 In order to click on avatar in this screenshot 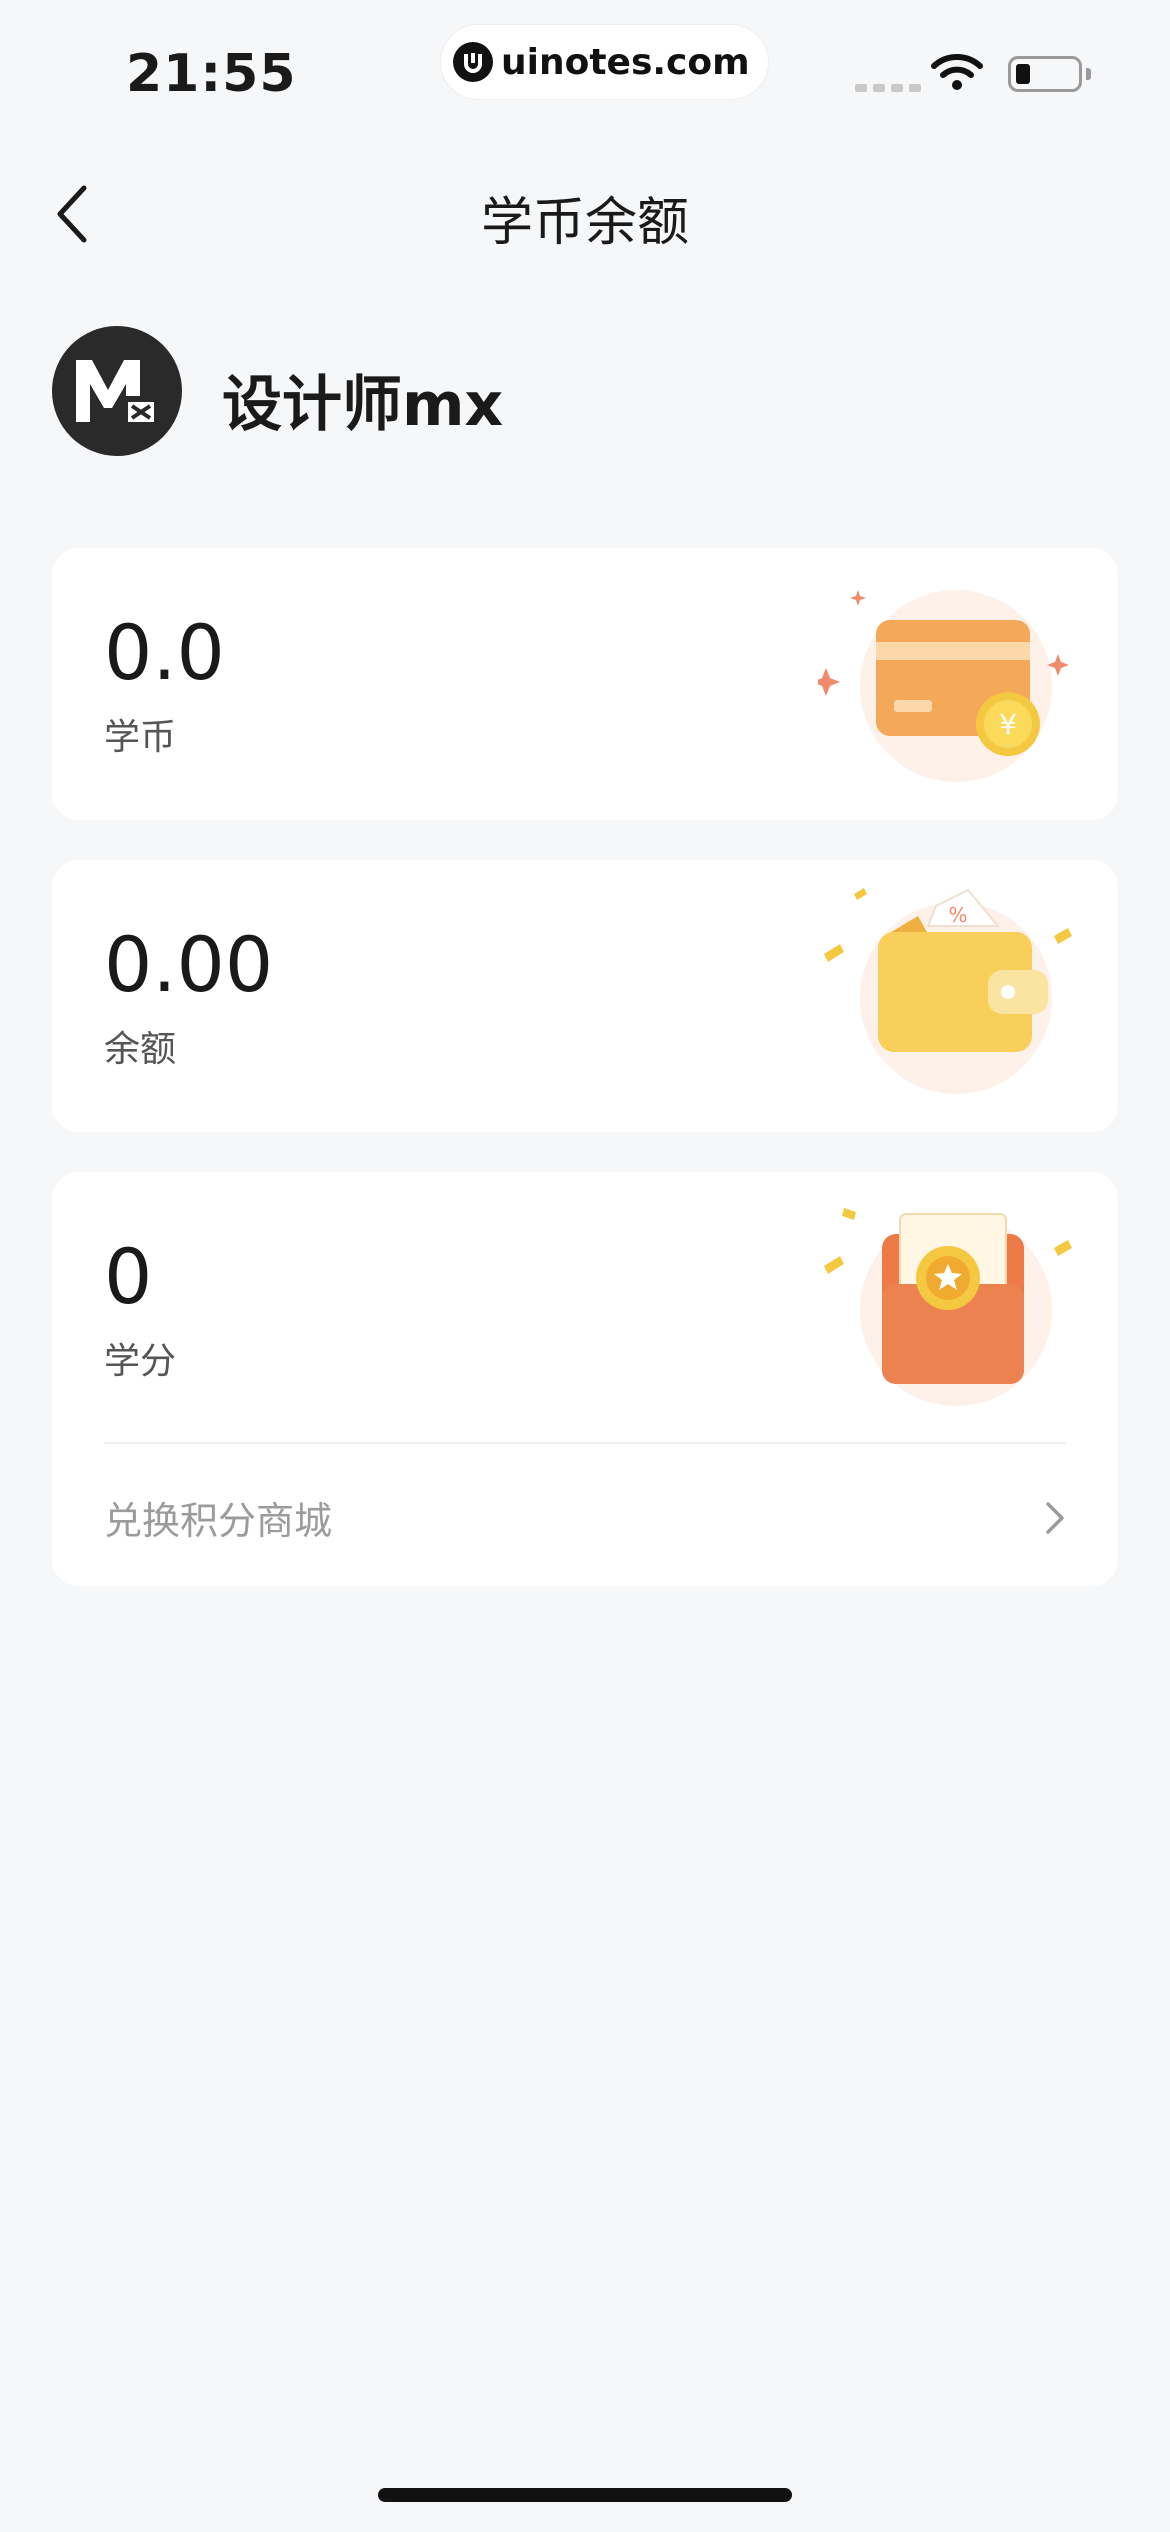, I will do `click(117, 391)`.